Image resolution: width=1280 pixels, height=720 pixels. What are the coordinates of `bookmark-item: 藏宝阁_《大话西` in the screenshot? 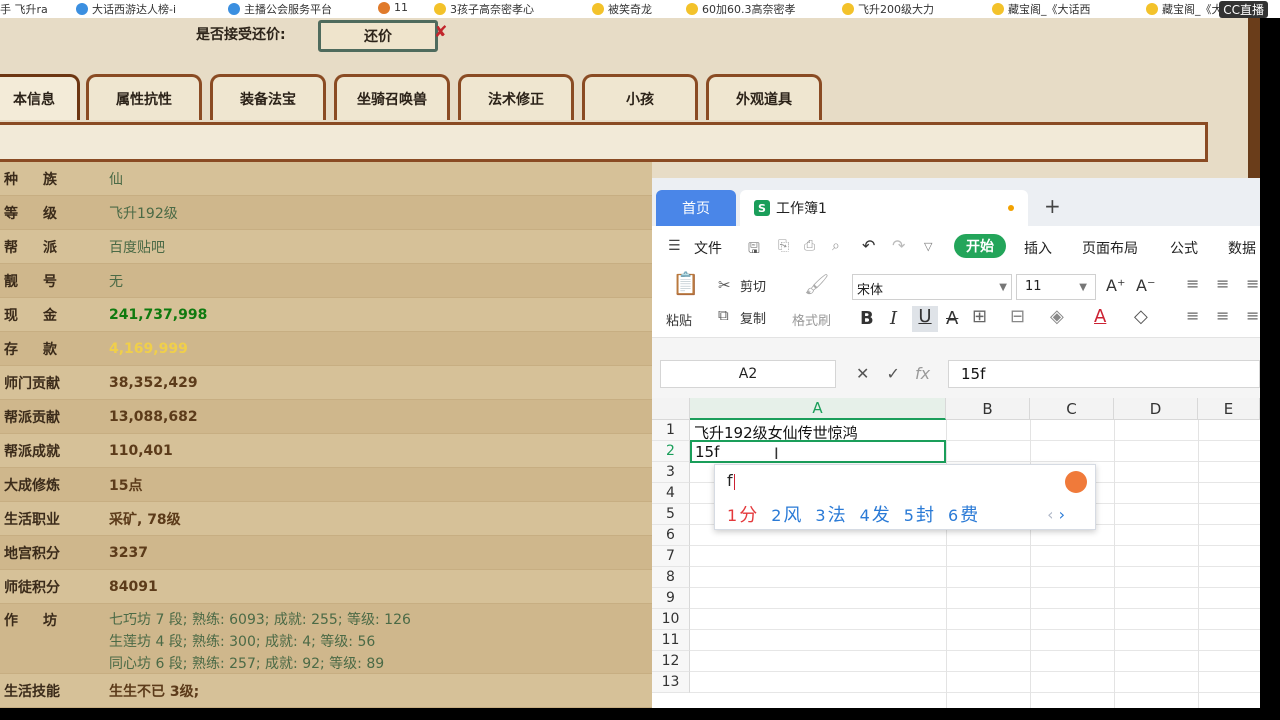 It's located at (1041, 9).